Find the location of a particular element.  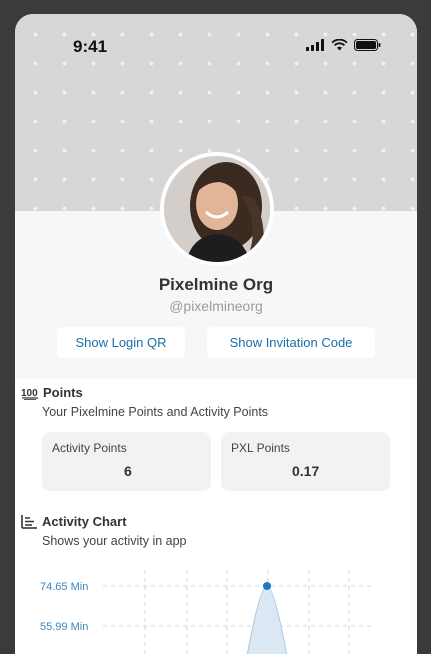

status-bar: 9:41 is located at coordinates (216, 46).